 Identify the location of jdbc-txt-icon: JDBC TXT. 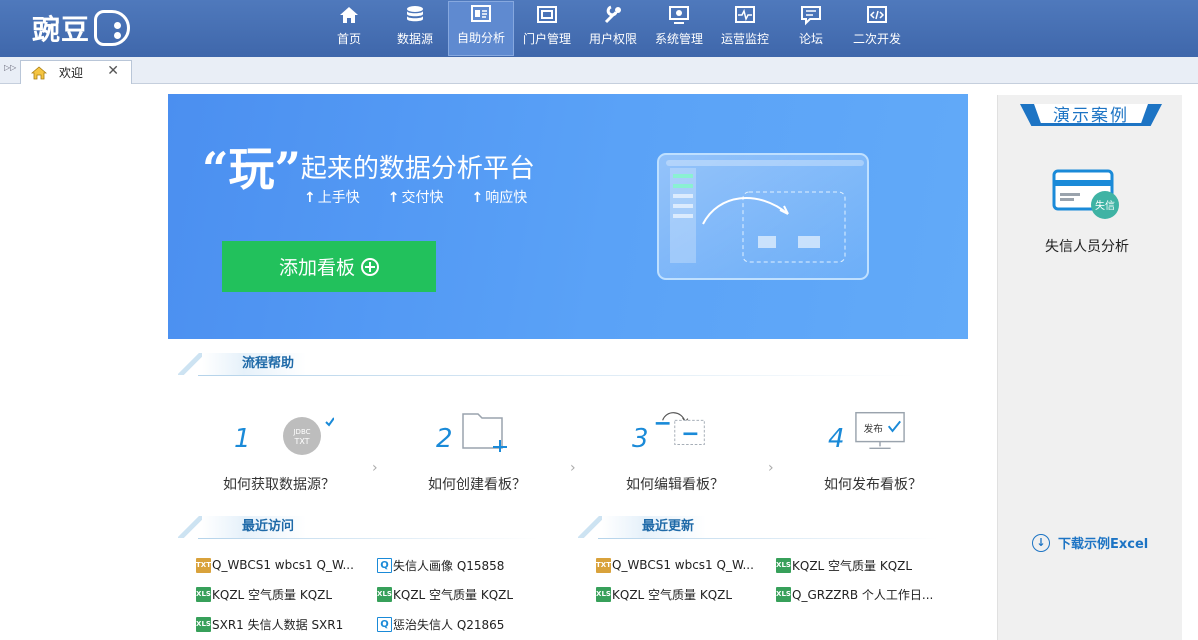
(308, 436).